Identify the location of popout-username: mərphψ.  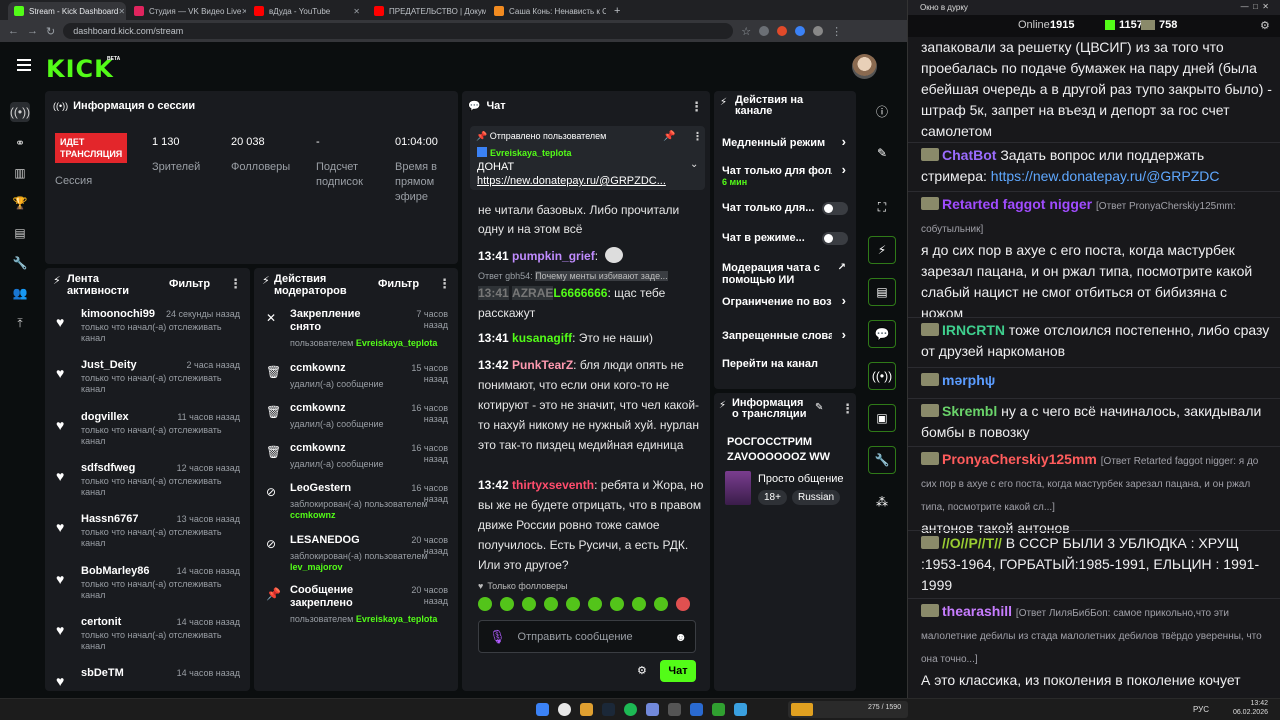
(968, 380).